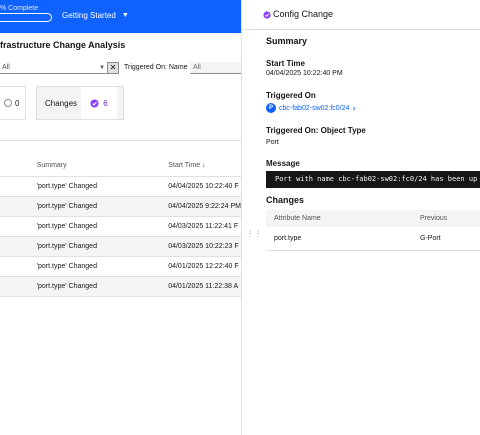 This screenshot has height=435, width=480. Describe the element at coordinates (446, 218) in the screenshot. I see `column-header-previous: Previous` at that location.